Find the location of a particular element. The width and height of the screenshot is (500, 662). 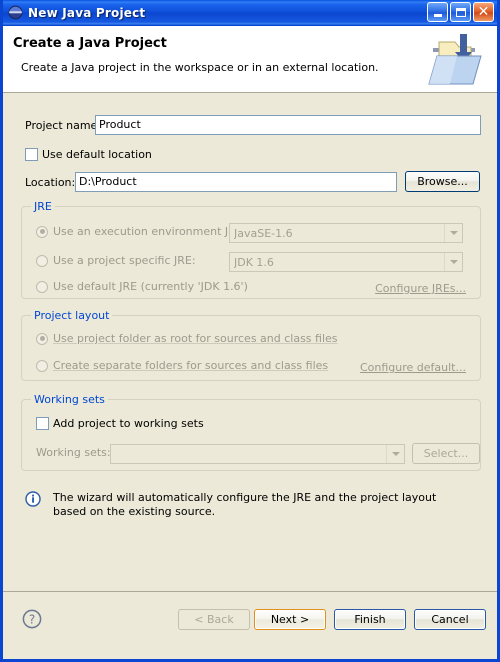

jre-option-default: Use default JRE (currently 'JDK 1.6') is located at coordinates (142, 286).